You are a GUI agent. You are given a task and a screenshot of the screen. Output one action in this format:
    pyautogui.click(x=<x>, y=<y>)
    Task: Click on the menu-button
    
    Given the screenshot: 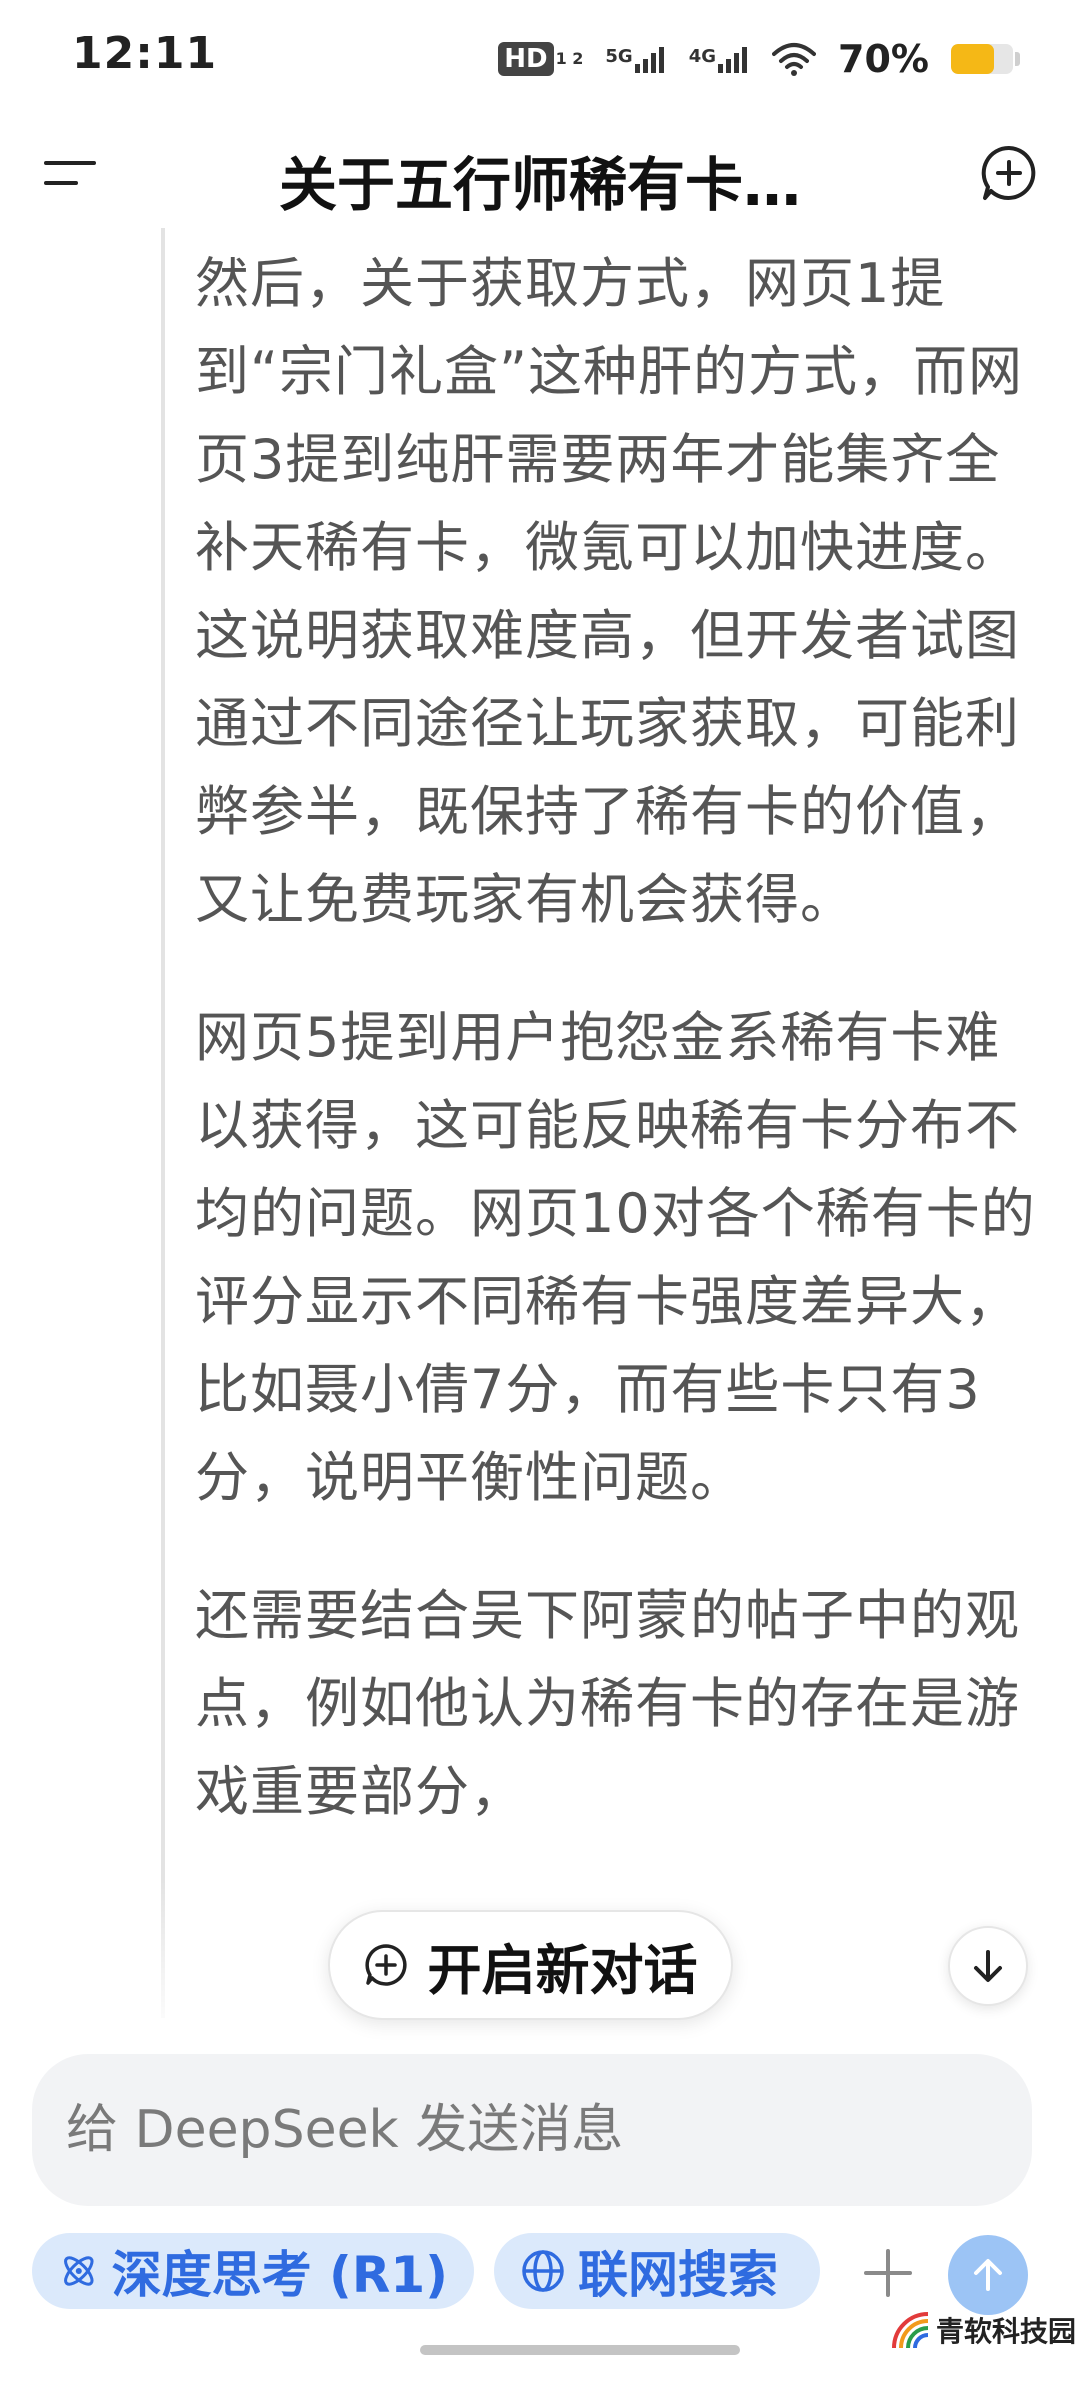 What is the action you would take?
    pyautogui.click(x=70, y=173)
    